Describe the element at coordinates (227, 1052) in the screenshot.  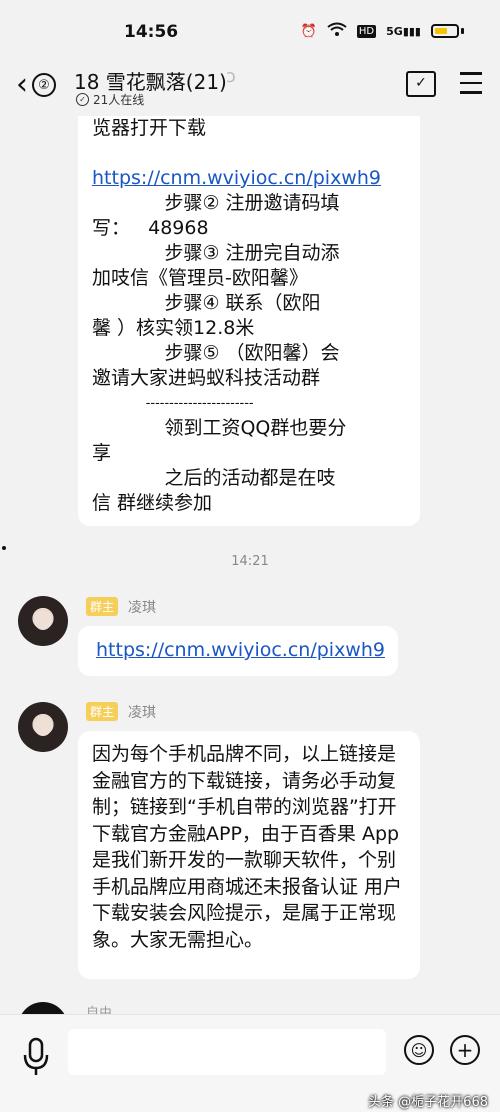
I see `message-input` at that location.